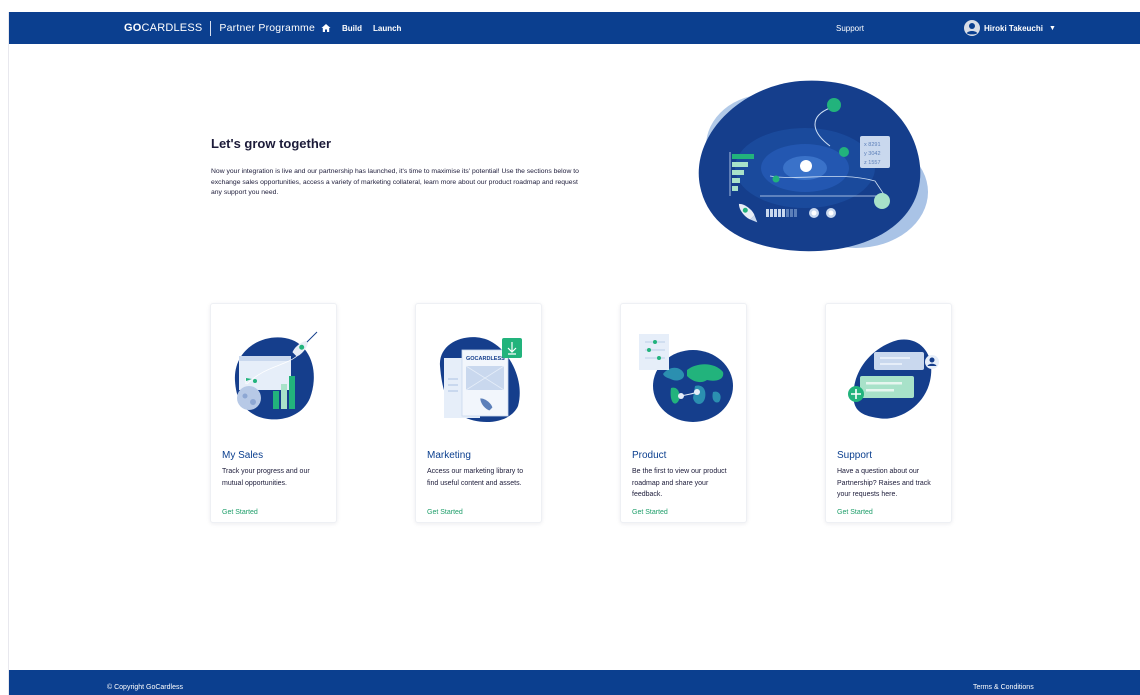  Describe the element at coordinates (893, 379) in the screenshot. I see `support-illustration` at that location.